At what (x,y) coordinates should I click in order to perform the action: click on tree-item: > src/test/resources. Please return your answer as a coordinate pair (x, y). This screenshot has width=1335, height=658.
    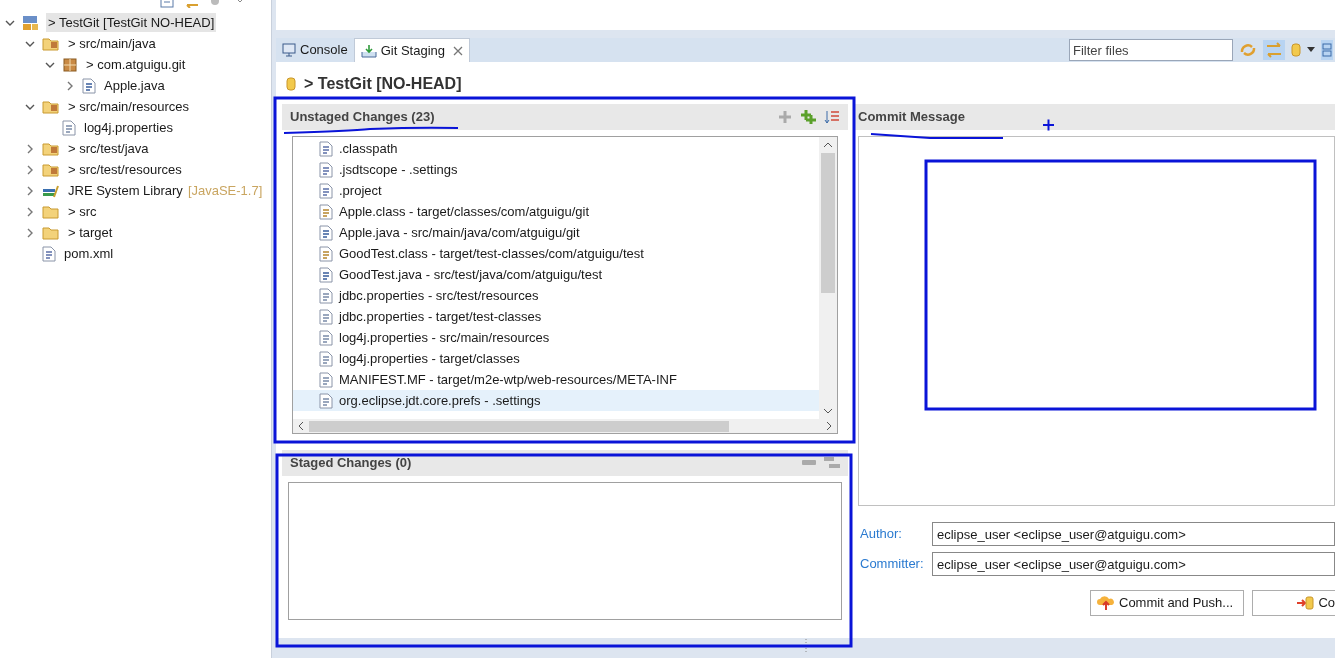
    Looking at the image, I should click on (125, 169).